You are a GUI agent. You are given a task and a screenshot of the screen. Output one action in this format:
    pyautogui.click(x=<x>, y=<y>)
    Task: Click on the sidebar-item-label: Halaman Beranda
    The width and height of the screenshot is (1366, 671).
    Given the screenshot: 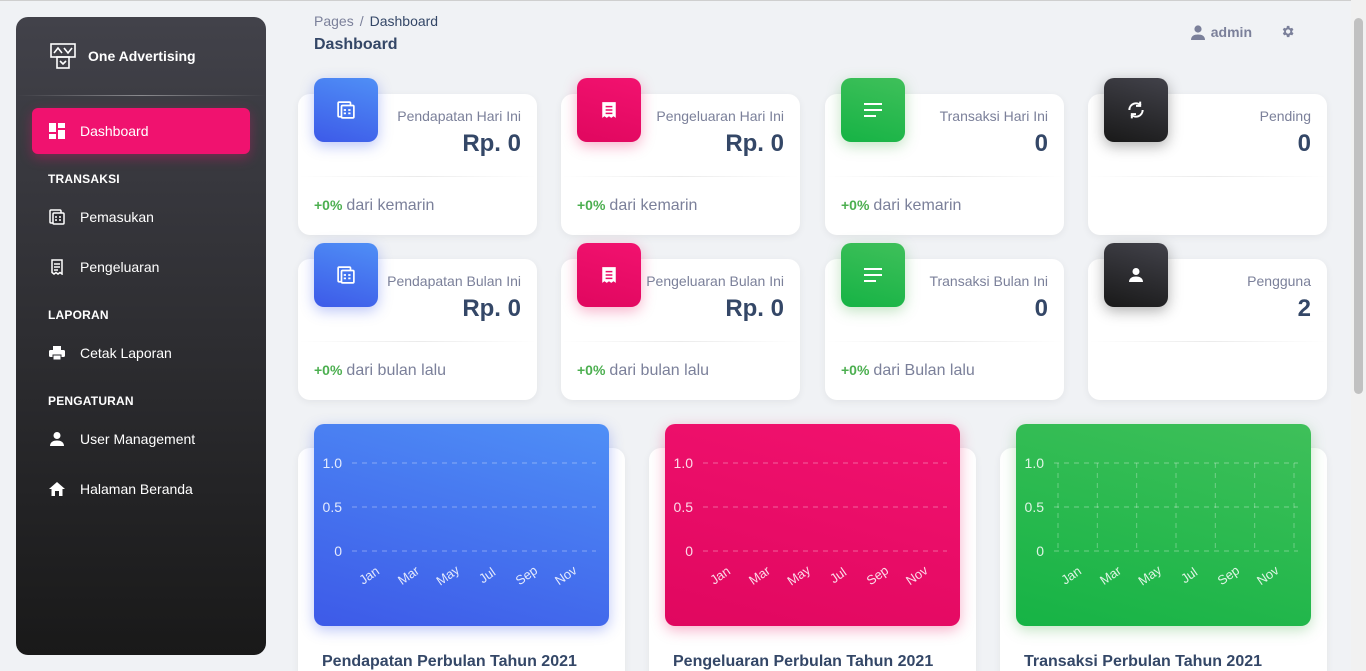 What is the action you would take?
    pyautogui.click(x=136, y=489)
    